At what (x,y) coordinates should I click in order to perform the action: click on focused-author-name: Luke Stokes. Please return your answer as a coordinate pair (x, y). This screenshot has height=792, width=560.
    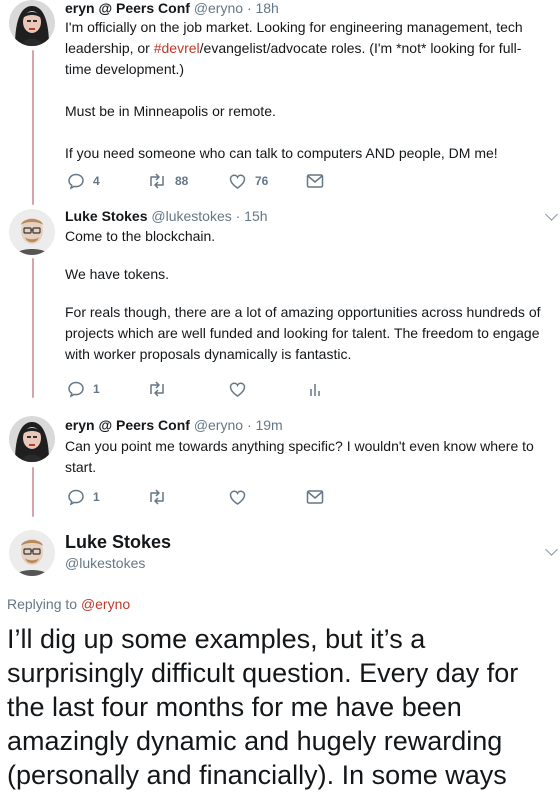
    Looking at the image, I should click on (118, 542).